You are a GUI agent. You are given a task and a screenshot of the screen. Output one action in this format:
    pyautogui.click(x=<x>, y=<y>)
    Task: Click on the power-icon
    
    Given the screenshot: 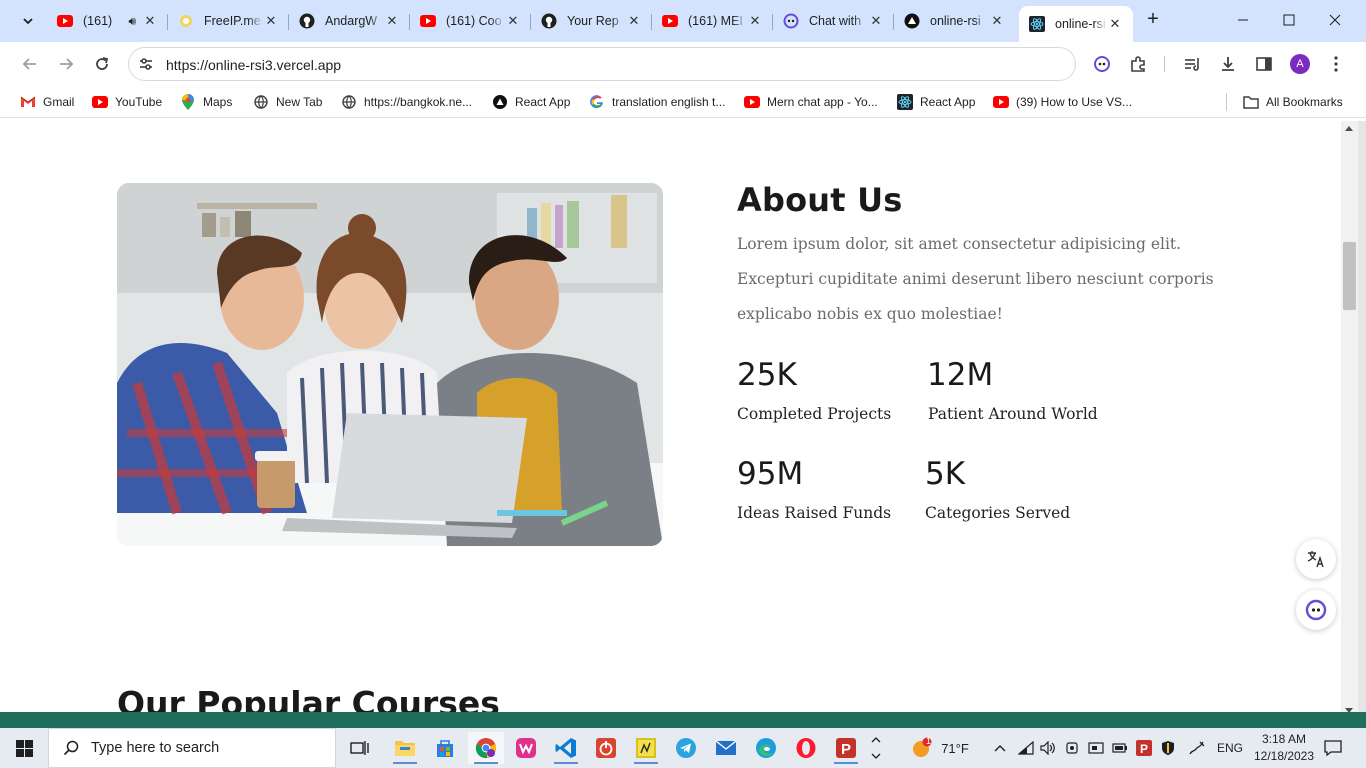 What is the action you would take?
    pyautogui.click(x=606, y=748)
    